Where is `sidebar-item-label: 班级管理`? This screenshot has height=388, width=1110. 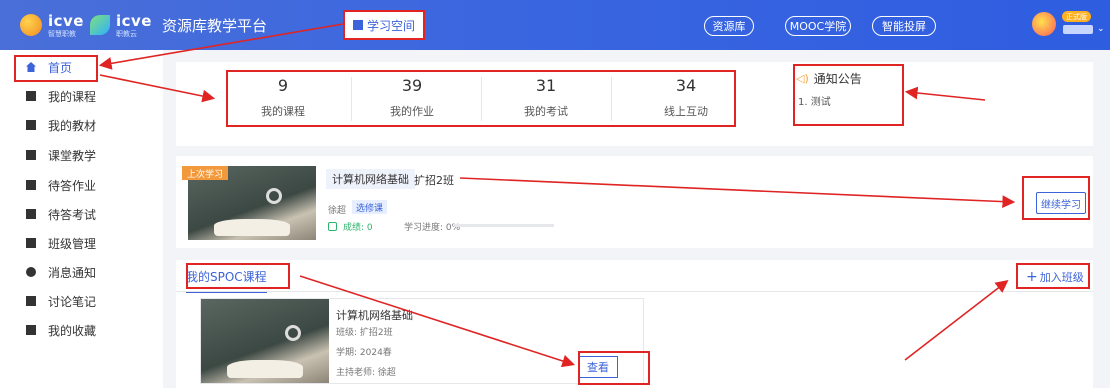 sidebar-item-label: 班级管理 is located at coordinates (72, 243).